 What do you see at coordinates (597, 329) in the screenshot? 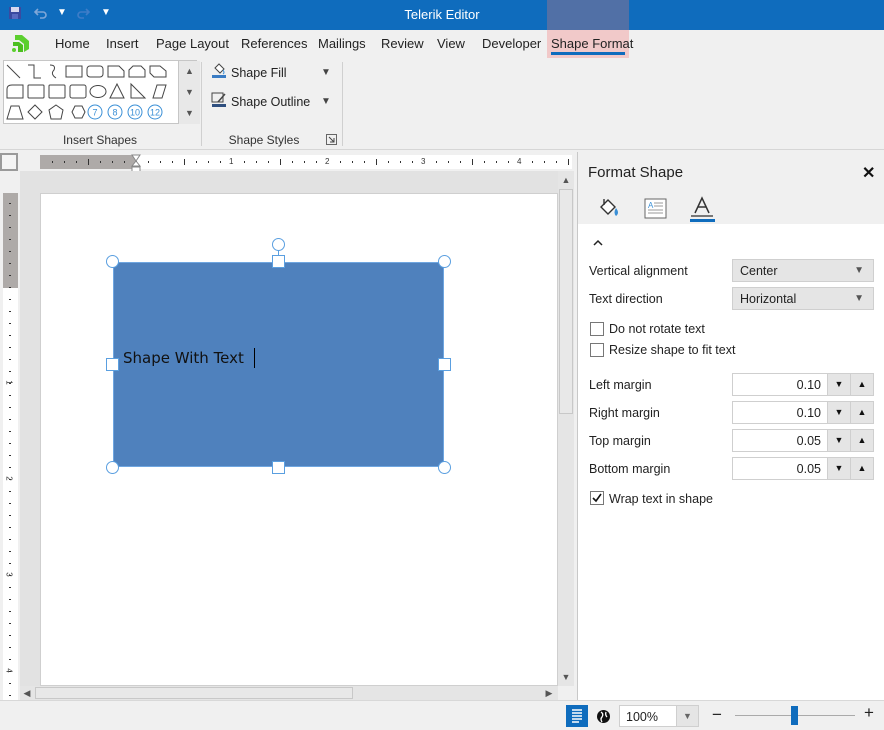
I see `do-not-rotate-checkbox` at bounding box center [597, 329].